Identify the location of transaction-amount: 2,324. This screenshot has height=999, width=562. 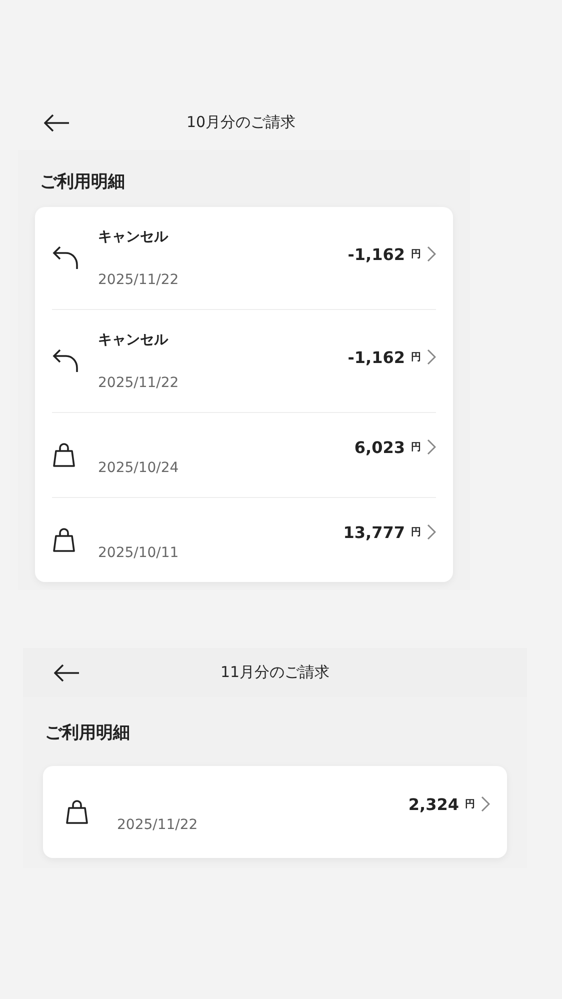
(433, 804).